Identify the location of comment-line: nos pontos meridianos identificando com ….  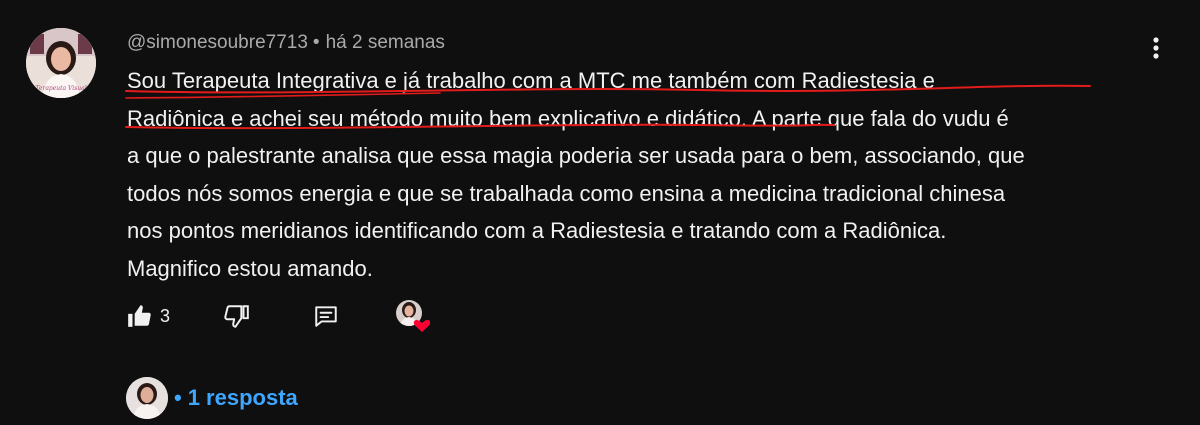
(537, 230).